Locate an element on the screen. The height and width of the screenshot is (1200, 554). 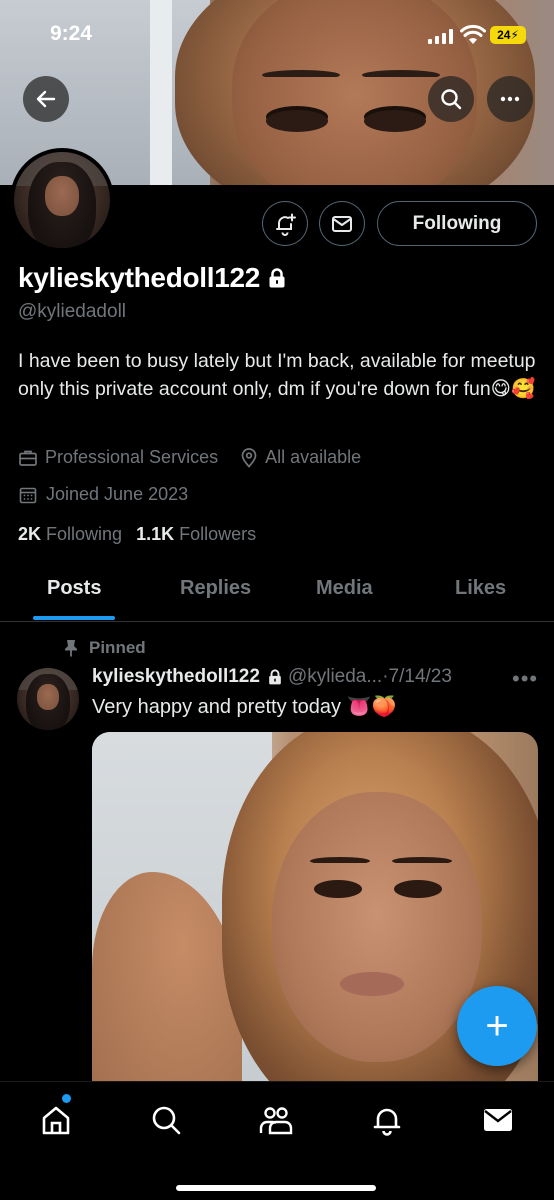
tab-posts: Posts is located at coordinates (74, 588).